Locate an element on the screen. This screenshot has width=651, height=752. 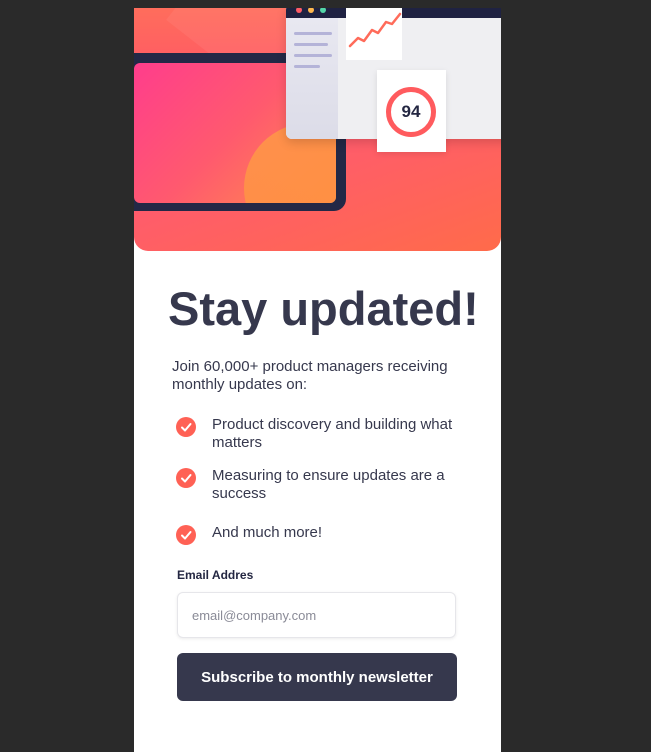
score-card: 94 is located at coordinates (411, 111).